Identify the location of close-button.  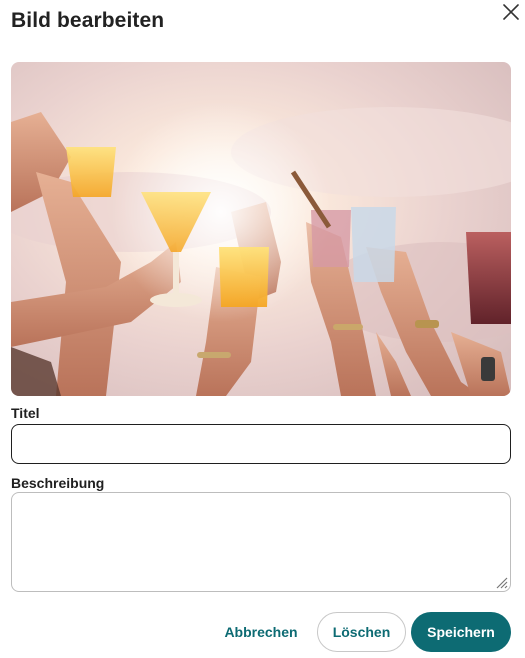
(511, 12).